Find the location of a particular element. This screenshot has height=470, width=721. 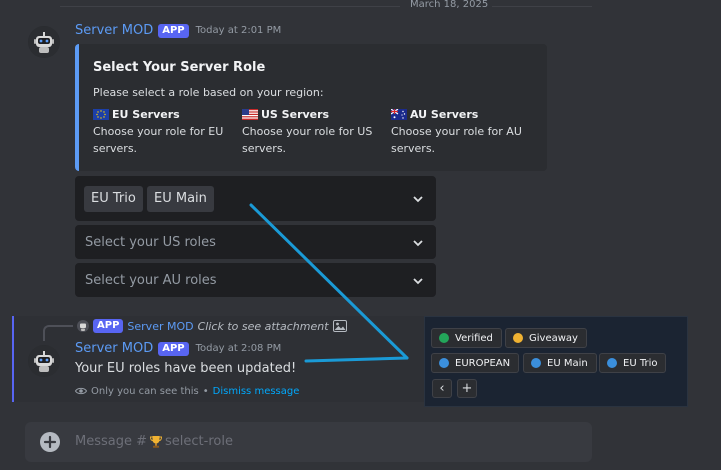

input-placeholder-channel: select-role is located at coordinates (199, 441).